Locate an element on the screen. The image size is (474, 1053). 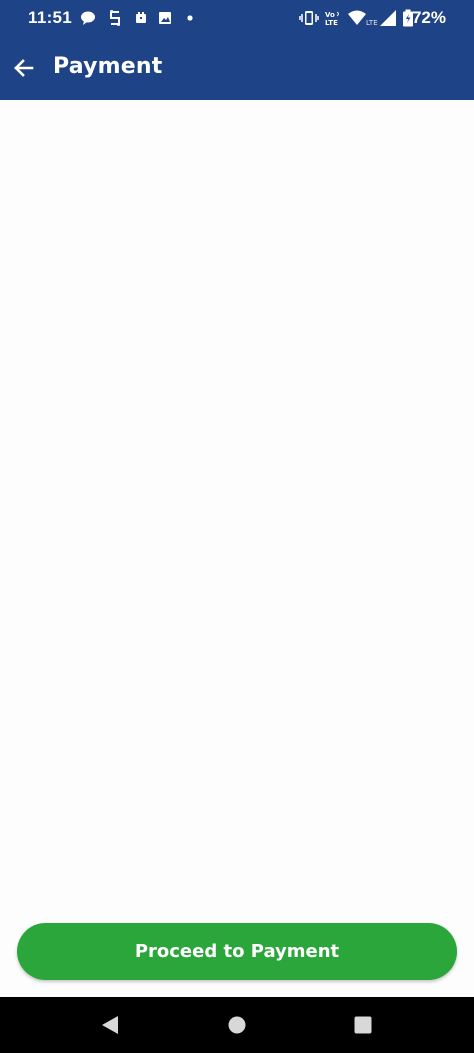
back-button is located at coordinates (24, 68).